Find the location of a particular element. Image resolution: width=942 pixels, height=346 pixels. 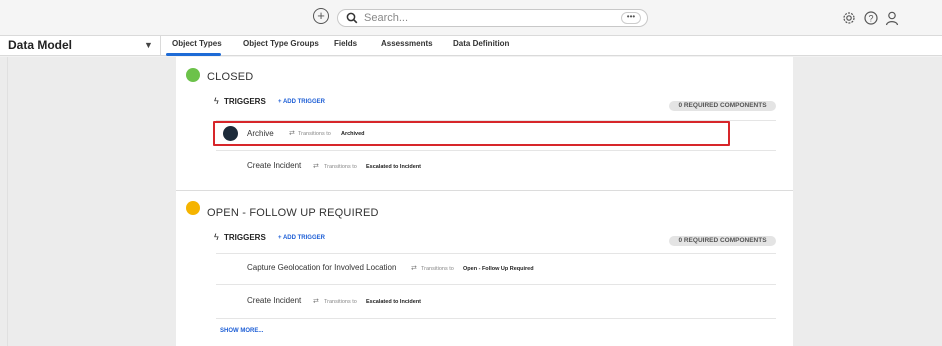

user-icon is located at coordinates (892, 18).